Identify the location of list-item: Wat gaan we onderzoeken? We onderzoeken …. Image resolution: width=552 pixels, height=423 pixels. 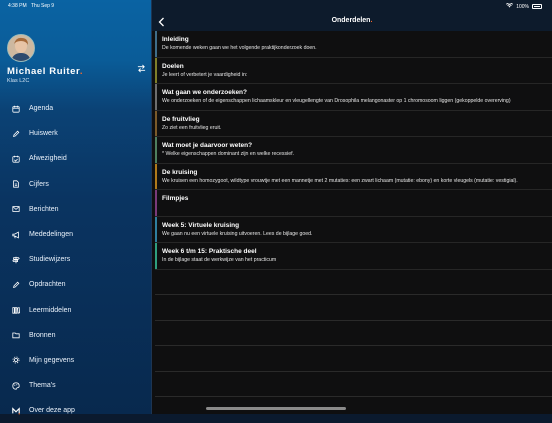
(353, 97).